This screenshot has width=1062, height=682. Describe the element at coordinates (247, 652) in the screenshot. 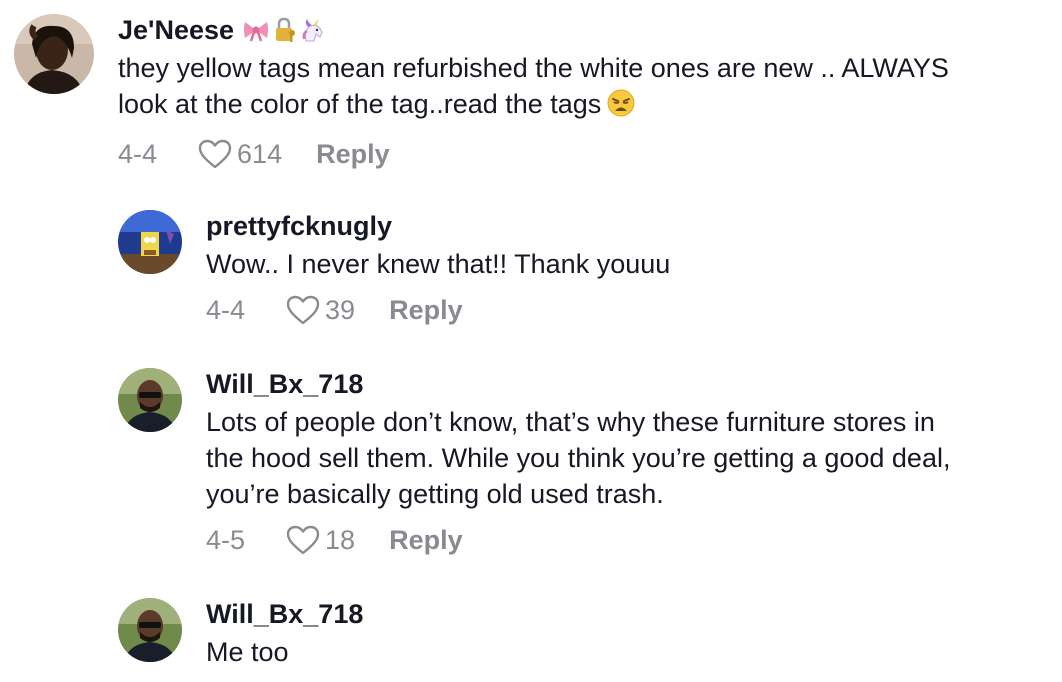

I see `comment-text-line: Me too` at that location.